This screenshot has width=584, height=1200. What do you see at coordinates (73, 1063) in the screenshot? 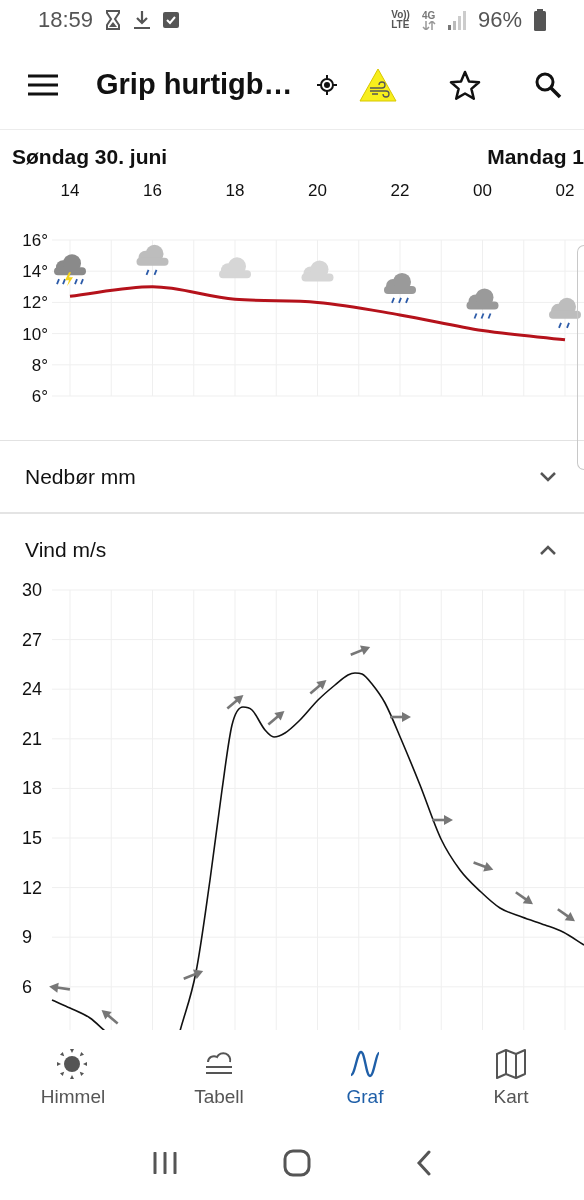
I see `sun-icon` at bounding box center [73, 1063].